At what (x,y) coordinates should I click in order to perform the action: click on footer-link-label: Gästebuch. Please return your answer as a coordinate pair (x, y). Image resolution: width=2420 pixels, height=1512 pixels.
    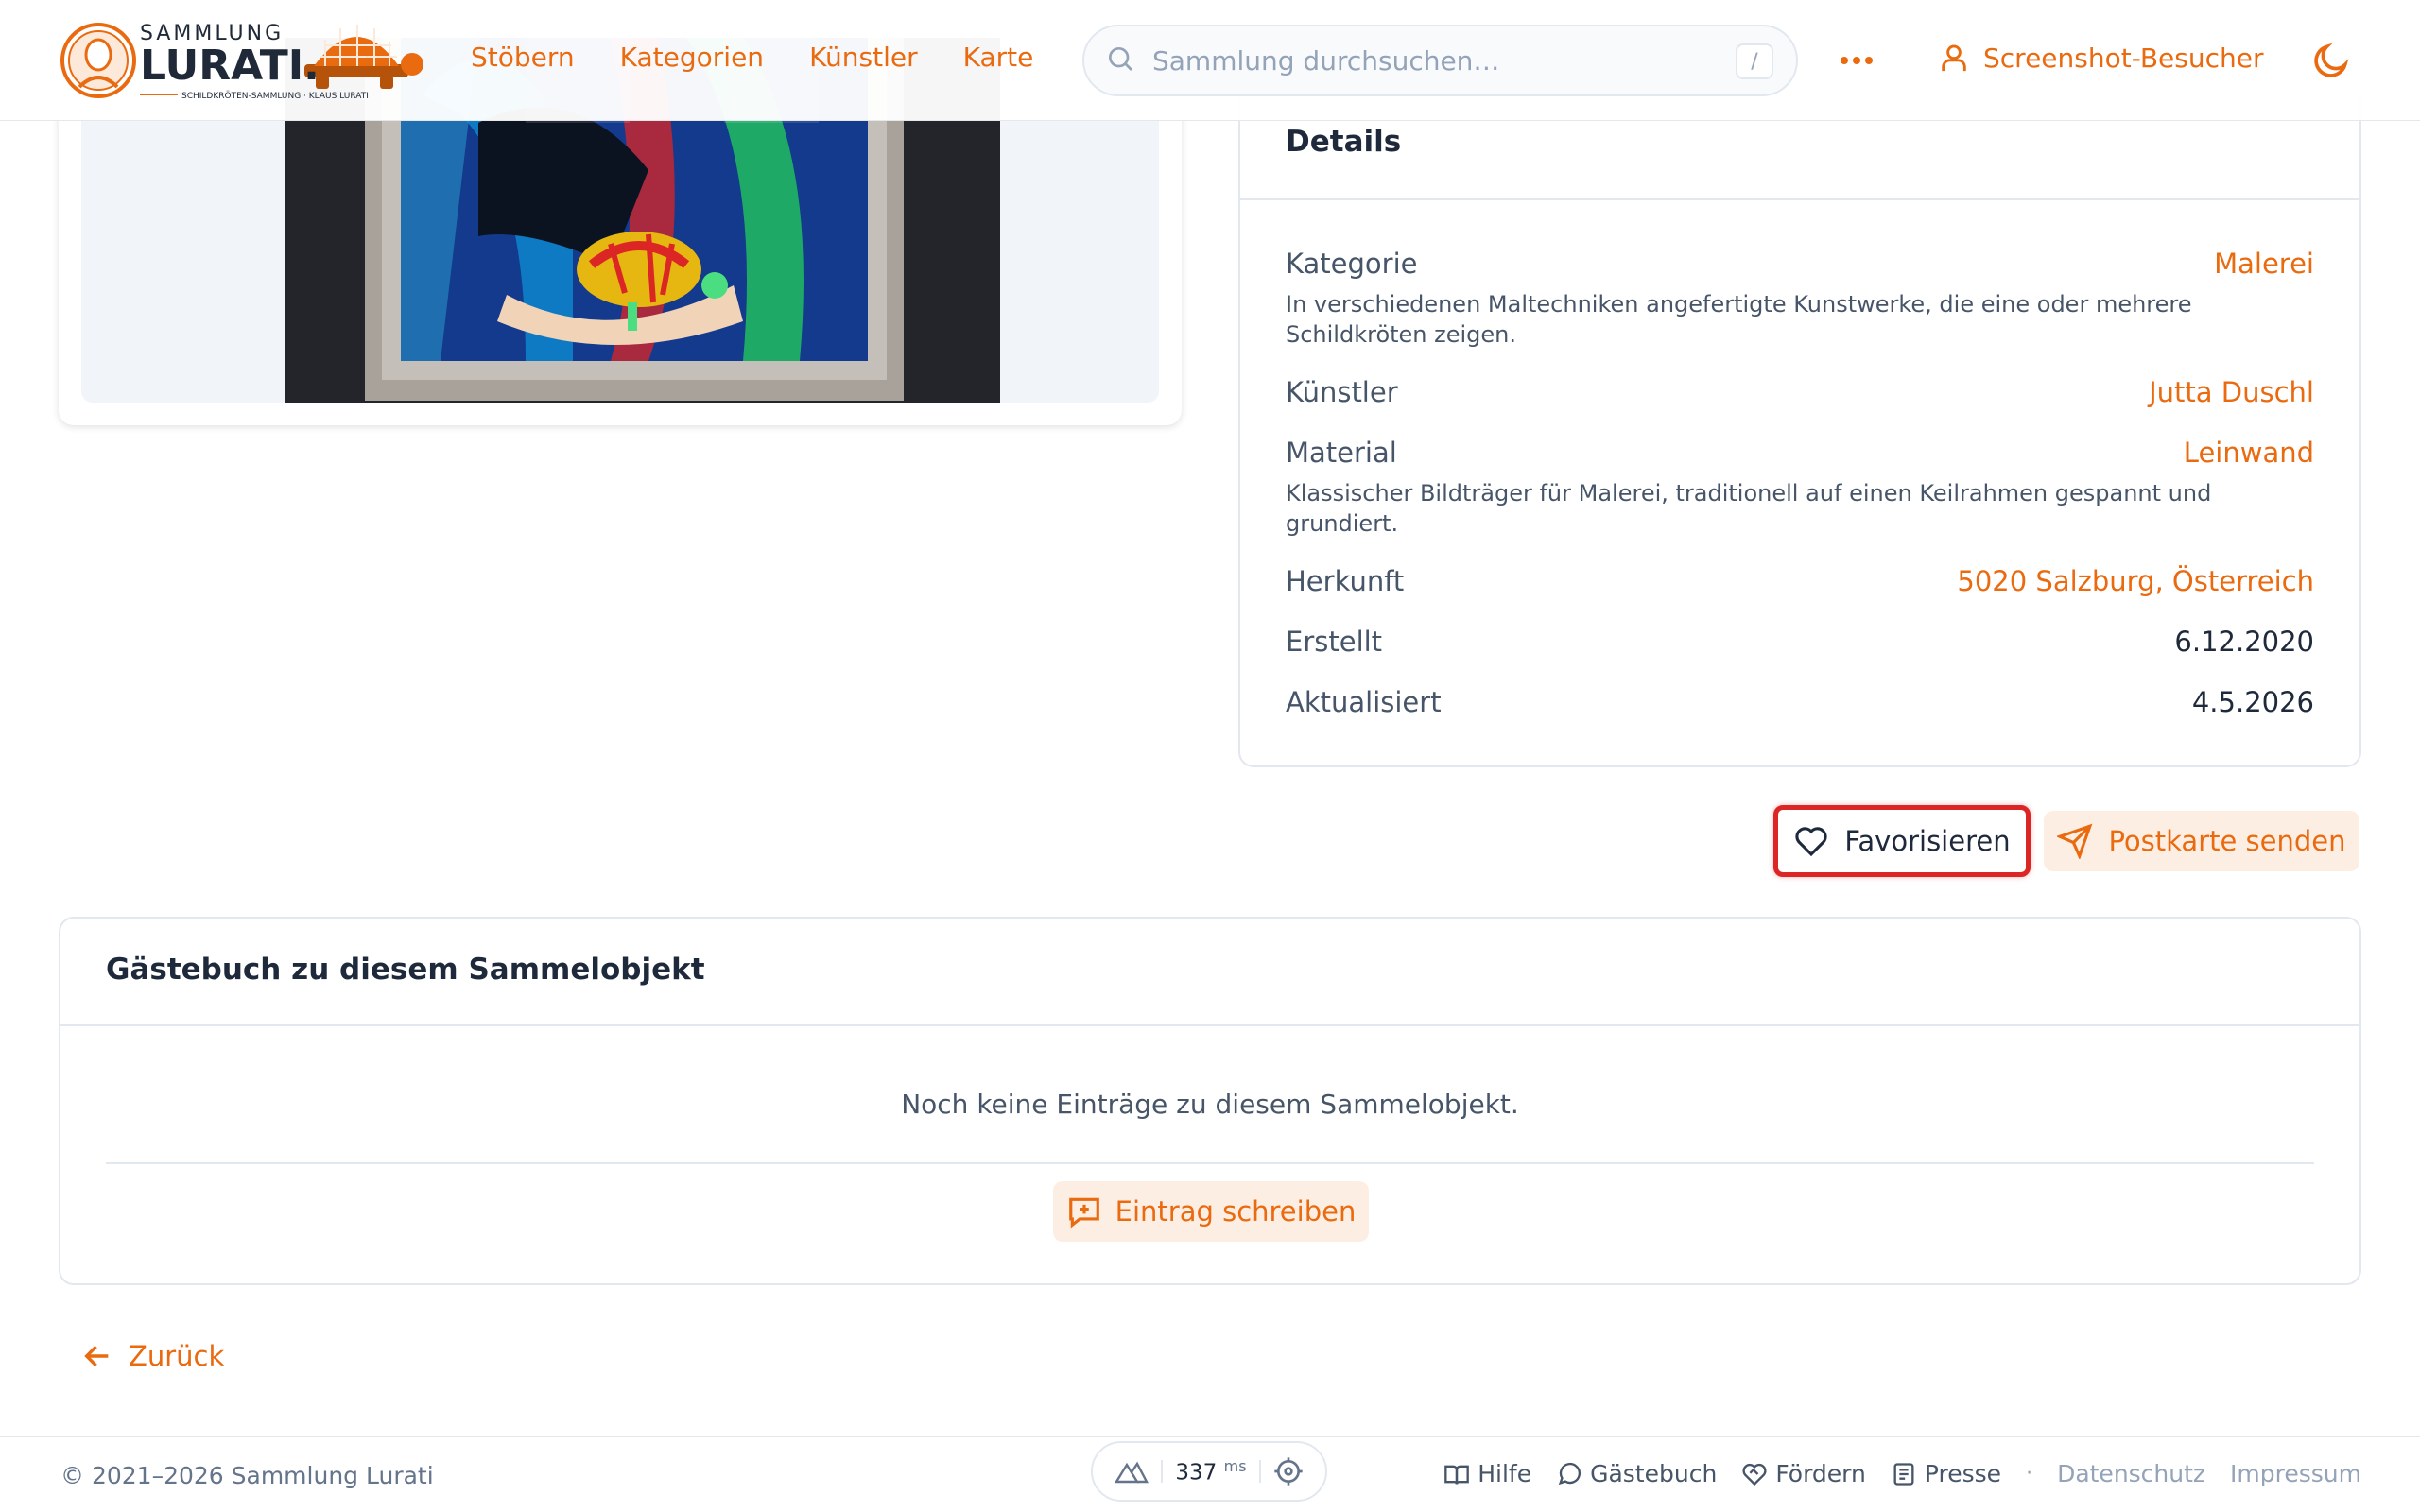
    Looking at the image, I should click on (1654, 1473).